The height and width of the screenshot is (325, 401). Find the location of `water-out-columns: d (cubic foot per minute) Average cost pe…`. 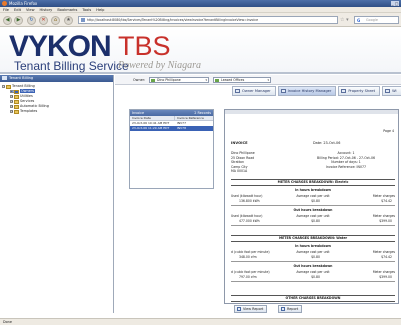

water-out-columns: d (cubic foot per minute) Average cost pe… is located at coordinates (313, 272).